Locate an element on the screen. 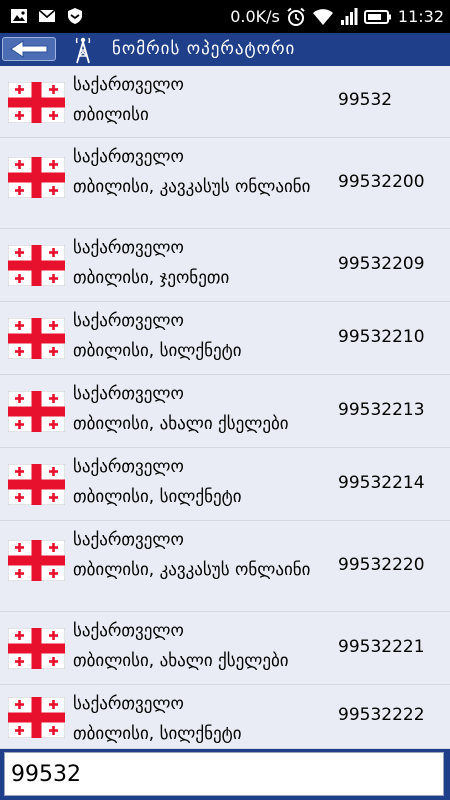 The height and width of the screenshot is (800, 450). shield-notification-icon is located at coordinates (75, 16).